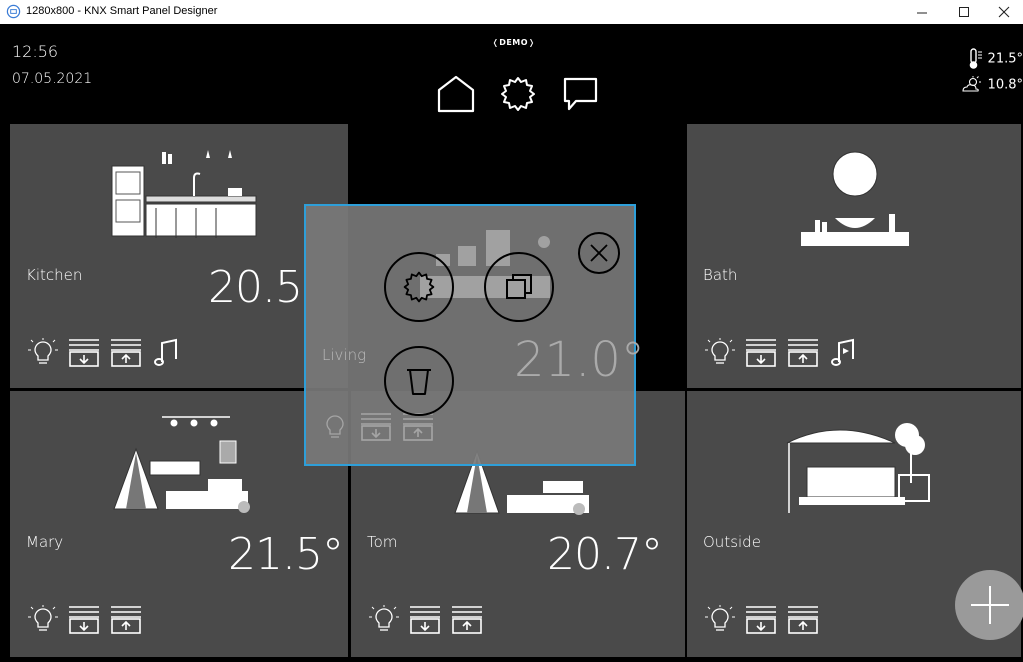 The image size is (1023, 662). I want to click on kitchen-illustration, so click(184, 194).